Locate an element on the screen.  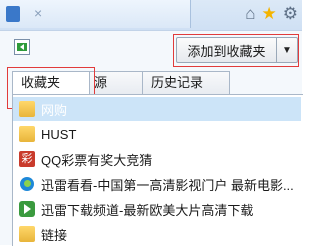
toolbar-icons: ⌂ ★ ⚙ is located at coordinates (271, 14).